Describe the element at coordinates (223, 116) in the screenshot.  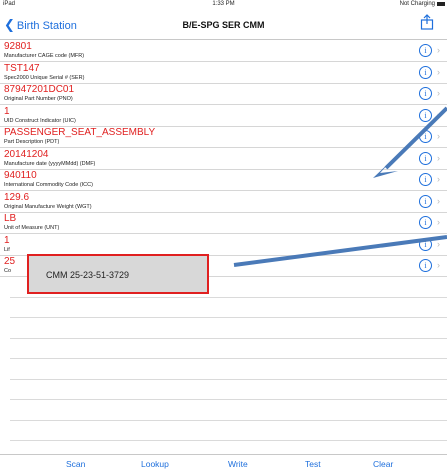
I see `list-item: 1 UID Construct Indicator (UIC) i ›` at that location.